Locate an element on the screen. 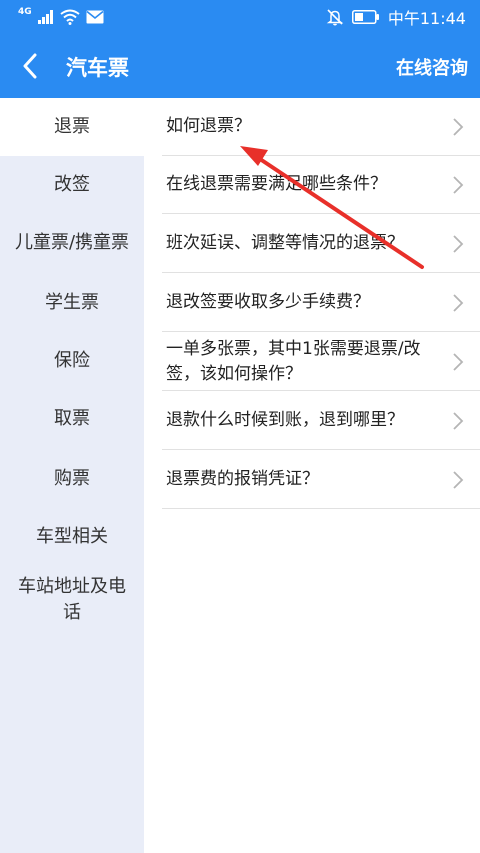 The width and height of the screenshot is (480, 853). online-consult-button: 在线咨询 is located at coordinates (432, 67).